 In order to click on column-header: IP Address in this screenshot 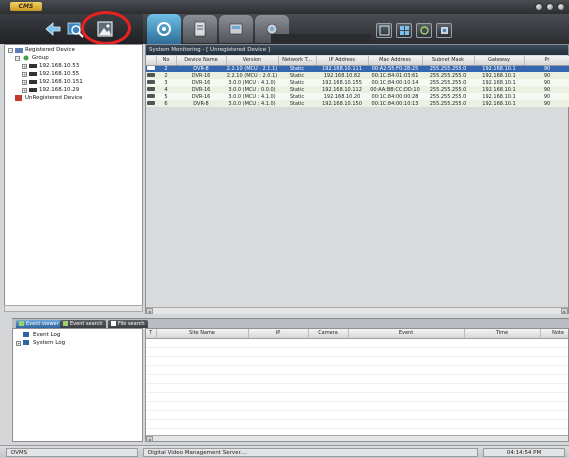, I will do `click(342, 61)`.